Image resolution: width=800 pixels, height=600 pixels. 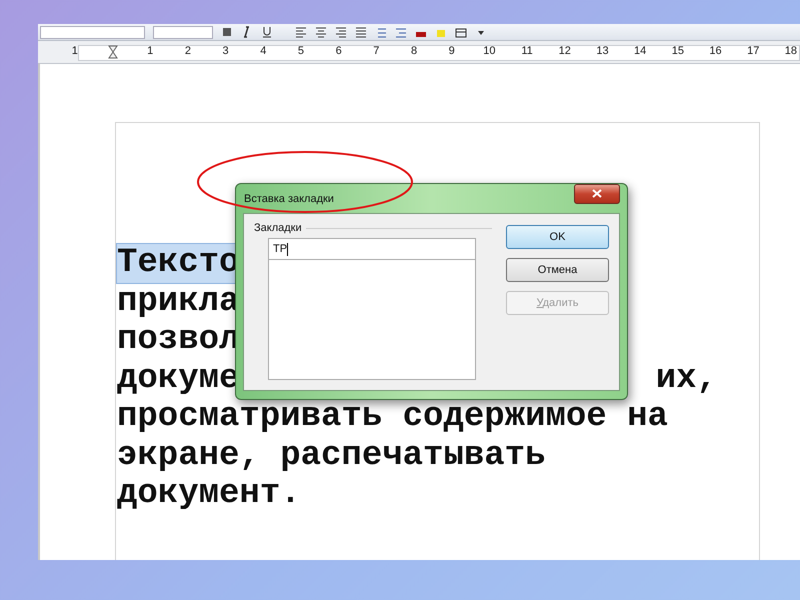 What do you see at coordinates (289, 198) in the screenshot?
I see `dialog-title: Вставка закладки` at bounding box center [289, 198].